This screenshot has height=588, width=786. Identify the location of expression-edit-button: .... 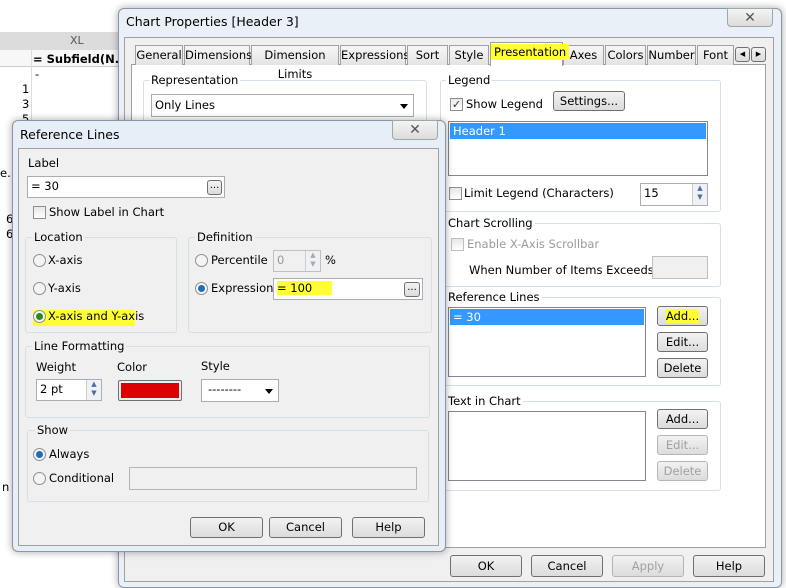
(412, 289).